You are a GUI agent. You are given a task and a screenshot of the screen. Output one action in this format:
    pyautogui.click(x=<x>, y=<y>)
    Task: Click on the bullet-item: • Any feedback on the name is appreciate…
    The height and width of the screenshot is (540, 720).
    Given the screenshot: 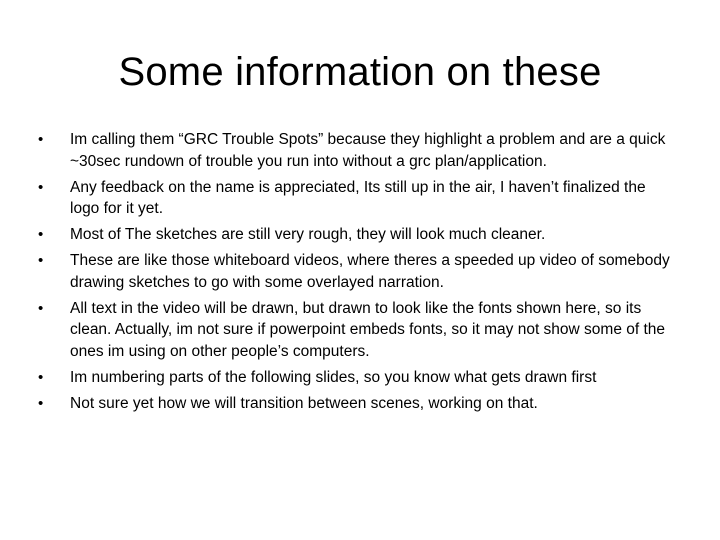 What is the action you would take?
    pyautogui.click(x=358, y=198)
    